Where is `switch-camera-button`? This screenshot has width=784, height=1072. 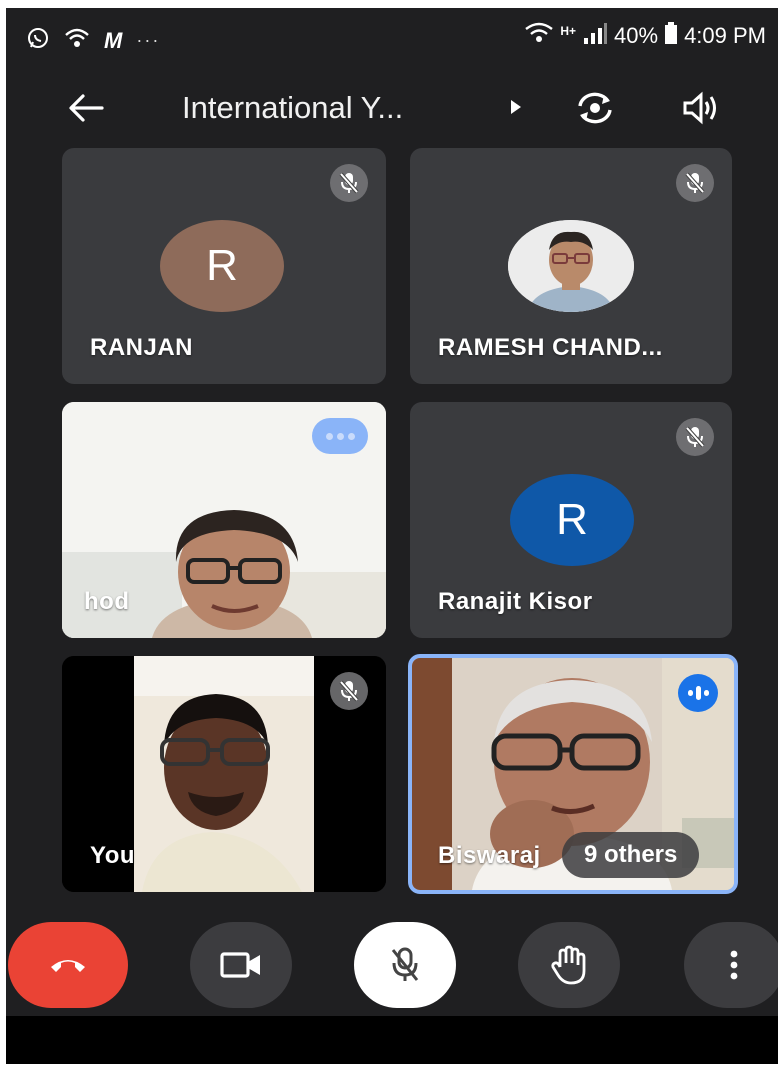 switch-camera-button is located at coordinates (595, 108).